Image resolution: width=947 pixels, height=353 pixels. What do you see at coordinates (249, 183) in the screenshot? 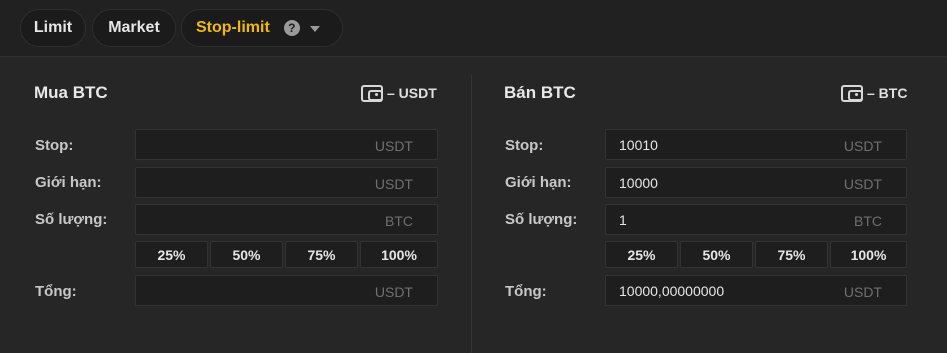
I see `buy-limit-input` at bounding box center [249, 183].